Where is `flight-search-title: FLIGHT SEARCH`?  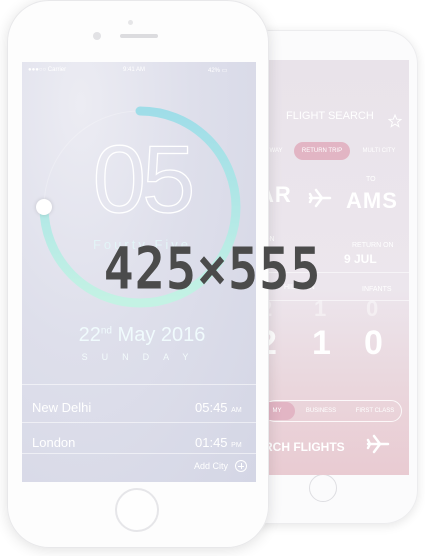 flight-search-title: FLIGHT SEARCH is located at coordinates (330, 116).